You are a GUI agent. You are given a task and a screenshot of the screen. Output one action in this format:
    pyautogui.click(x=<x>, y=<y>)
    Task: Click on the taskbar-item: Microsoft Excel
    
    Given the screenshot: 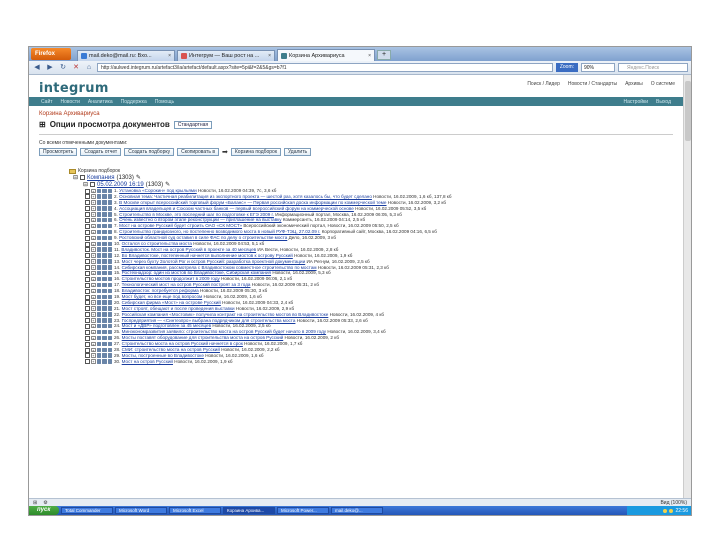 What is the action you would take?
    pyautogui.click(x=195, y=510)
    